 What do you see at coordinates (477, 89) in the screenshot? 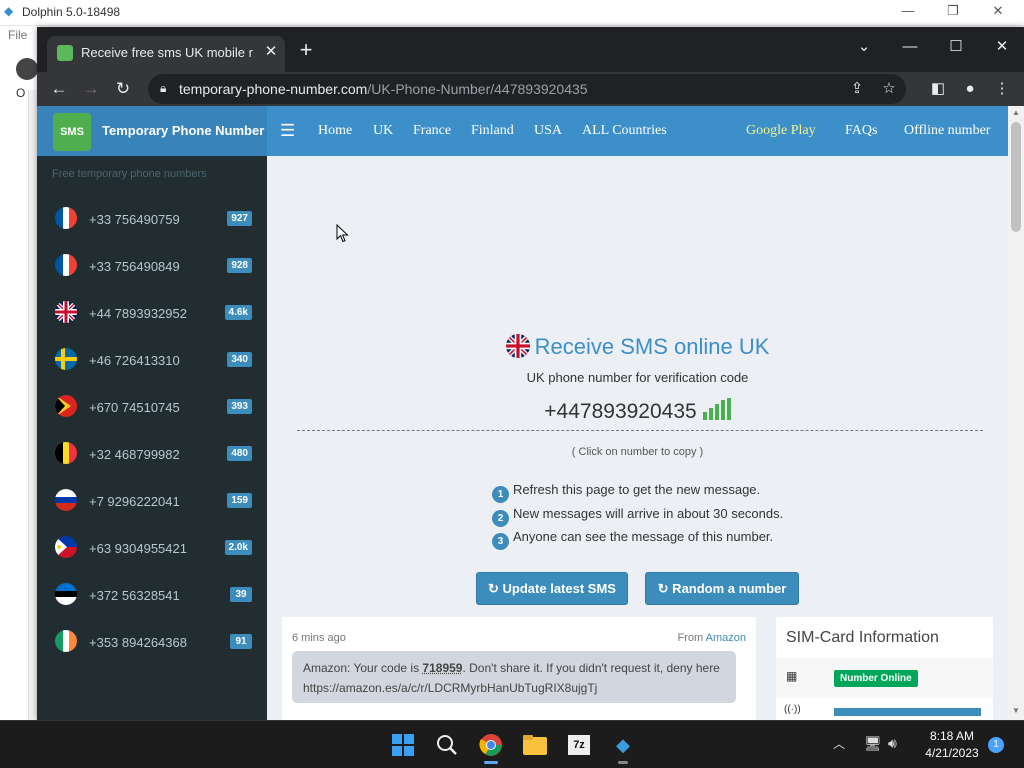
I see `url-path: /UK-Phone-Number/447893920435` at bounding box center [477, 89].